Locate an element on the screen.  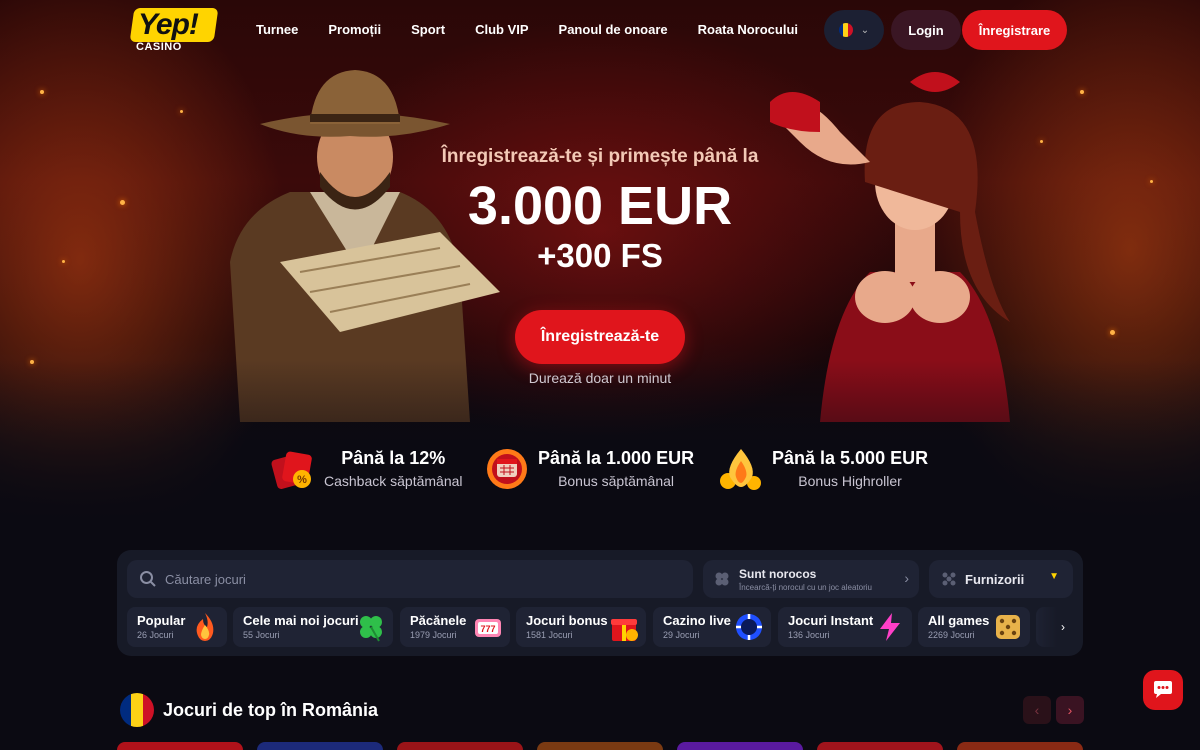
carousel-prev-button: ‹ is located at coordinates (1037, 710).